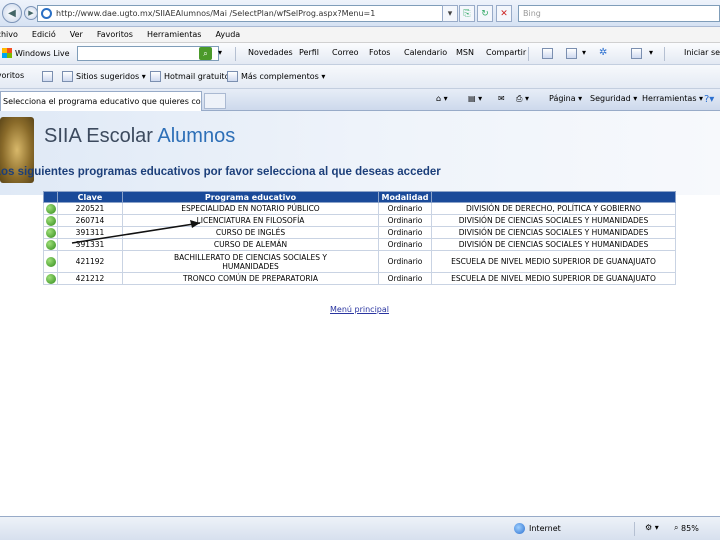 The width and height of the screenshot is (720, 540). What do you see at coordinates (709, 99) in the screenshot?
I see `help-icon: ?▾` at bounding box center [709, 99].